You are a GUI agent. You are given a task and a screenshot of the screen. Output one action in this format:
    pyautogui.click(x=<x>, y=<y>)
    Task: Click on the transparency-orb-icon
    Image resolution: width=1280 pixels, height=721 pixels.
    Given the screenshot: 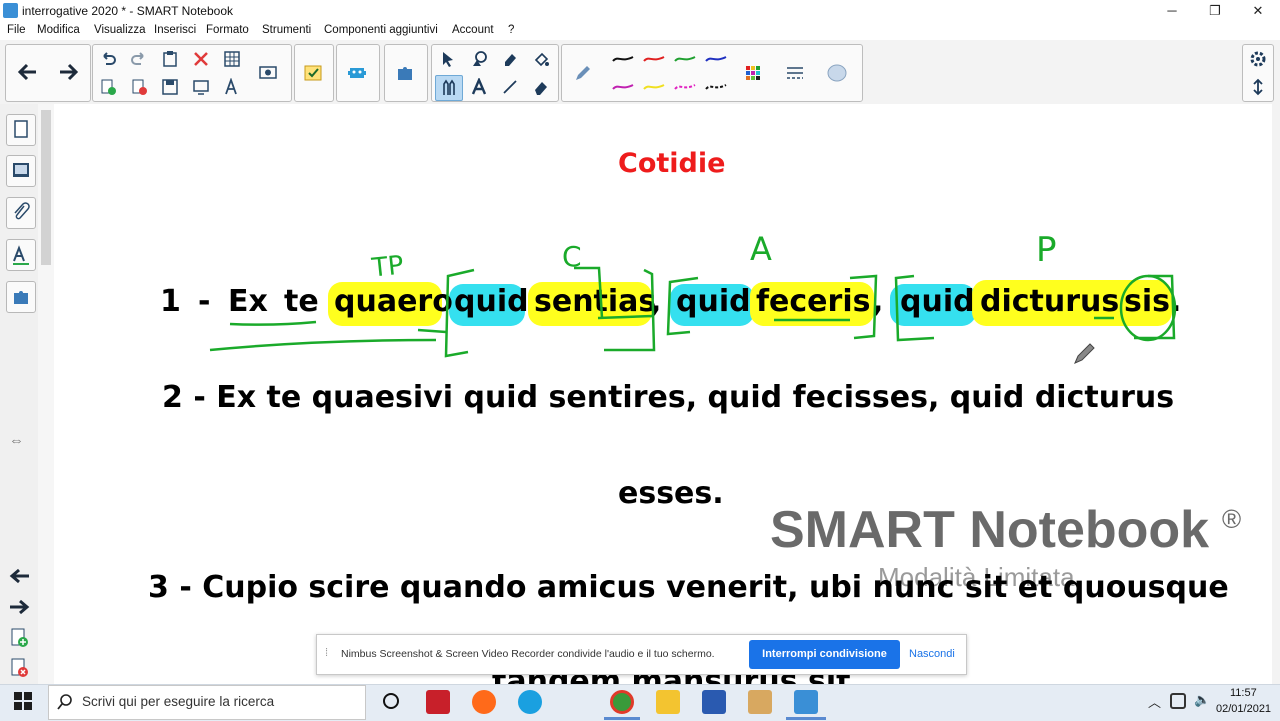 What is the action you would take?
    pyautogui.click(x=837, y=73)
    